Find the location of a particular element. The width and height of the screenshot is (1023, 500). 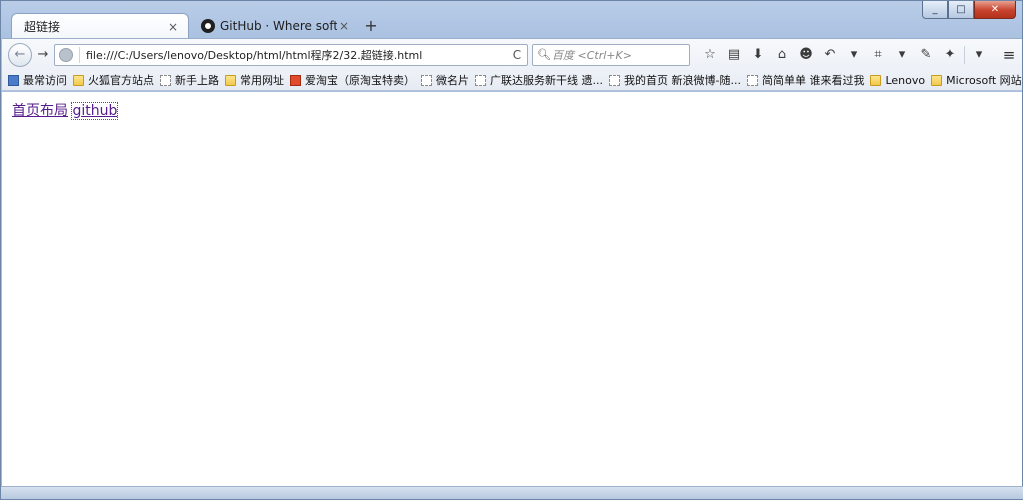

tab-strip: 超链接 × GitHub · Where software... × + is located at coordinates (197, 25).